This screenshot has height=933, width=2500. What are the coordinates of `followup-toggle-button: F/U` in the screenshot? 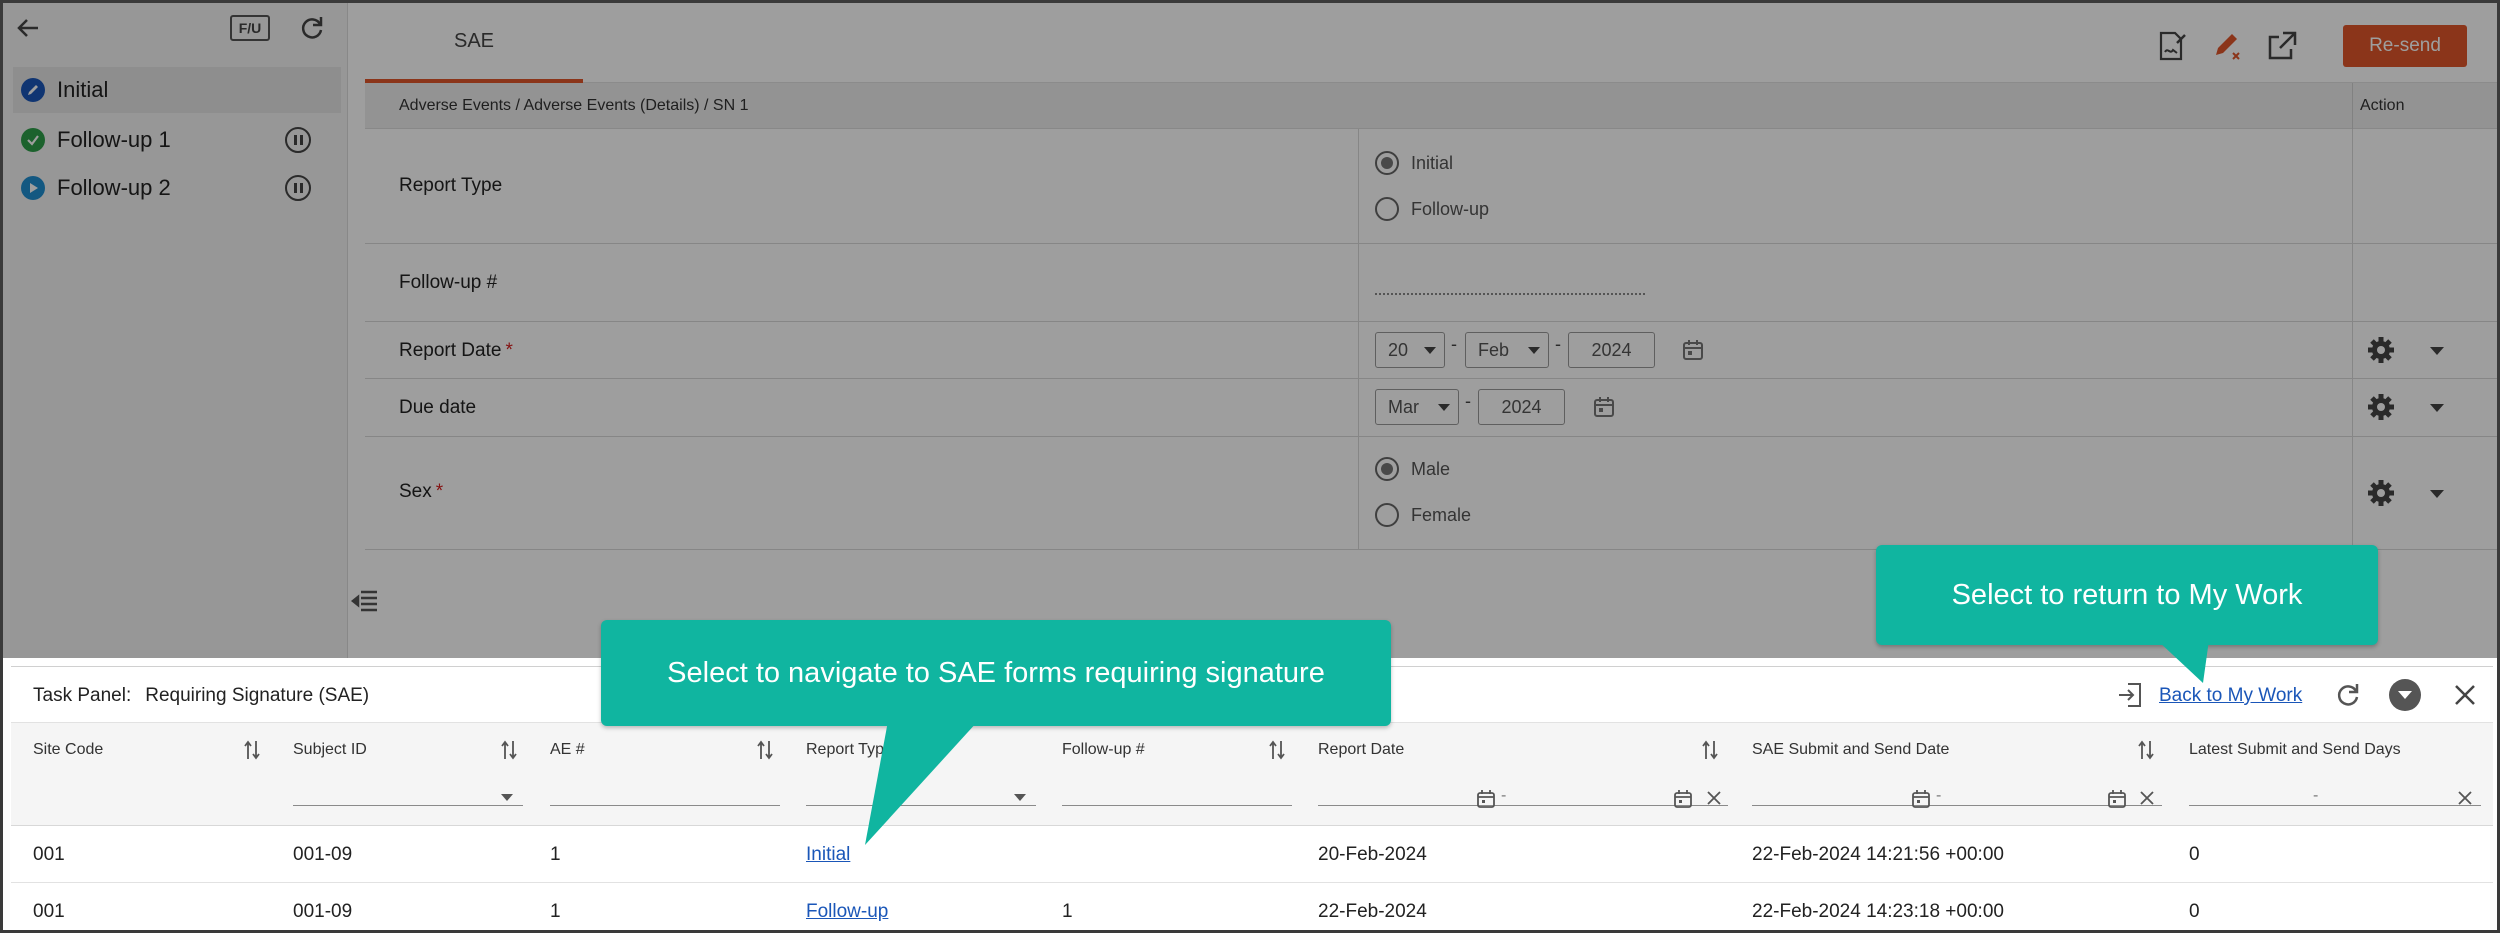 It's located at (250, 28).